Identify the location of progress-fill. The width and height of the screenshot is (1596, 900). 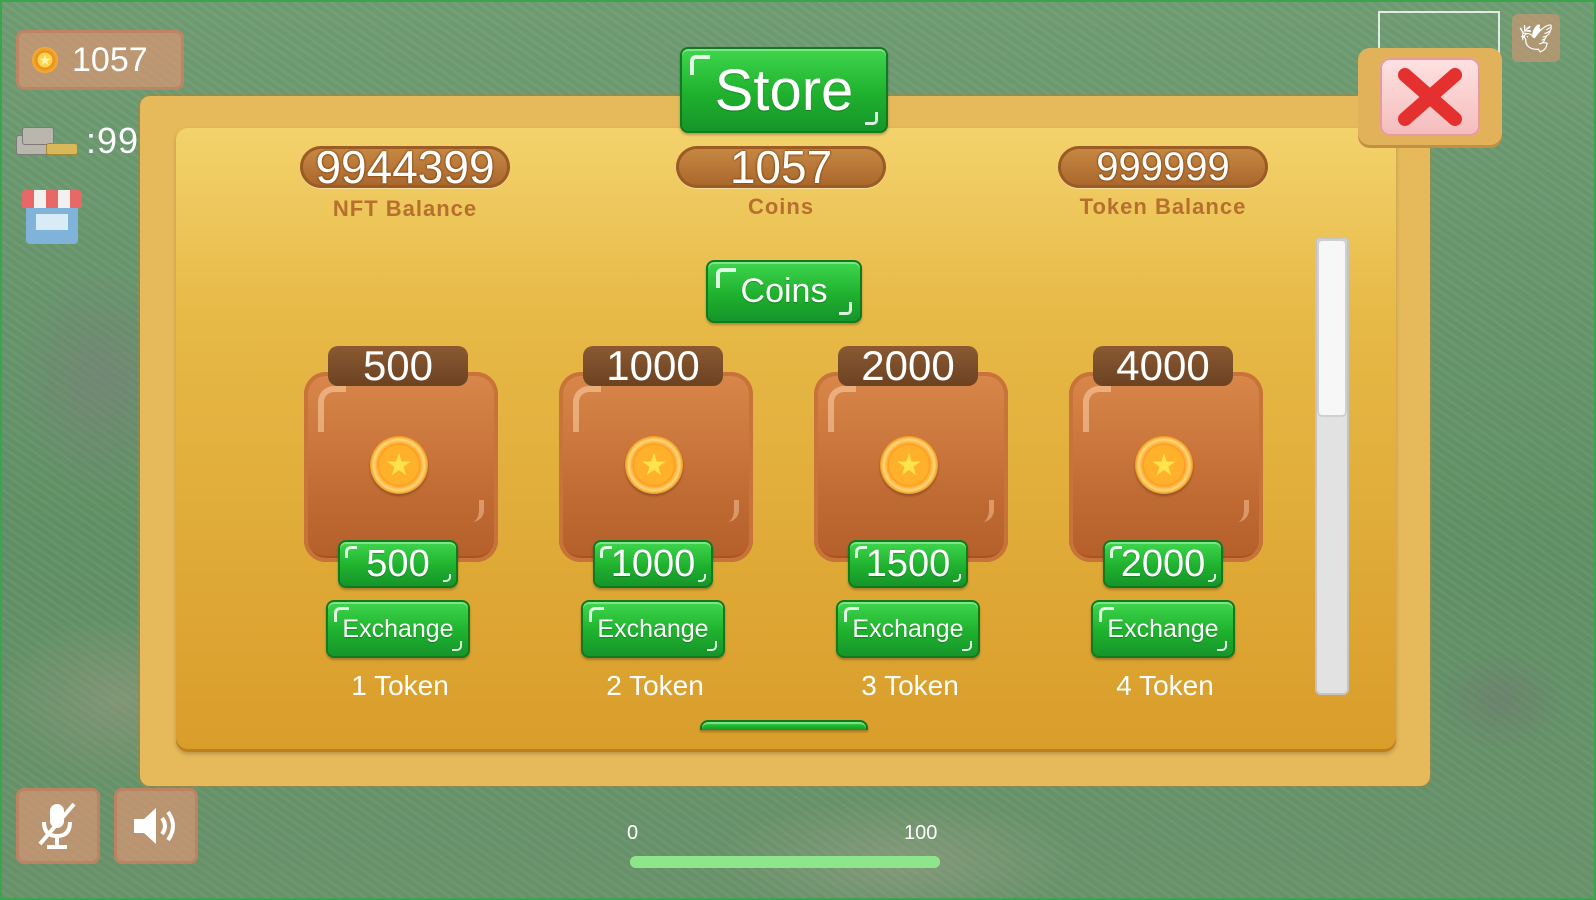
(785, 862).